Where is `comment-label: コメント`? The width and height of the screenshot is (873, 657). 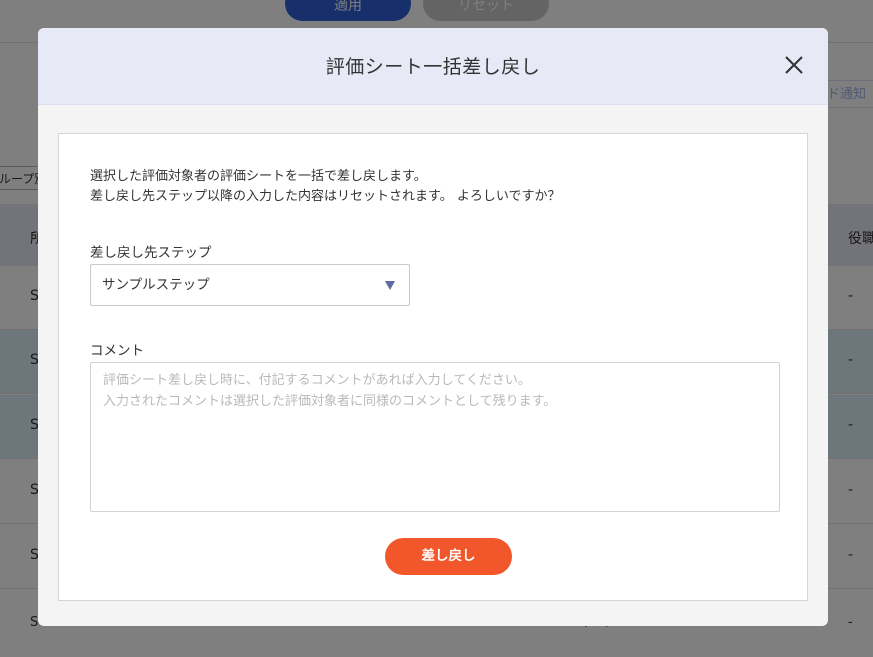
comment-label: コメント is located at coordinates (117, 351).